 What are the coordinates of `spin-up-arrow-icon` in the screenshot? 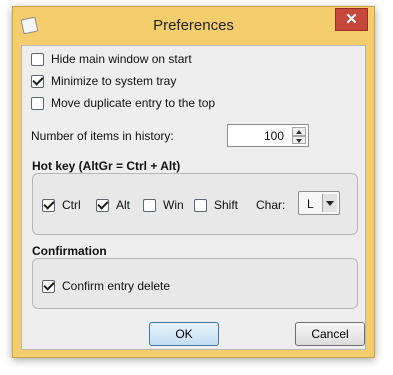 It's located at (299, 131).